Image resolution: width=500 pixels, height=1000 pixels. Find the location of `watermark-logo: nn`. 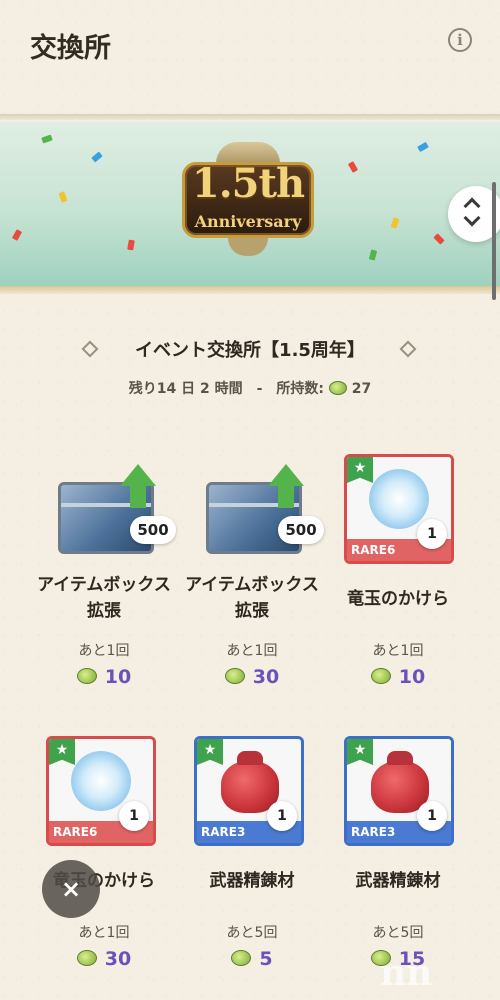

watermark-logo: nn is located at coordinates (406, 973).